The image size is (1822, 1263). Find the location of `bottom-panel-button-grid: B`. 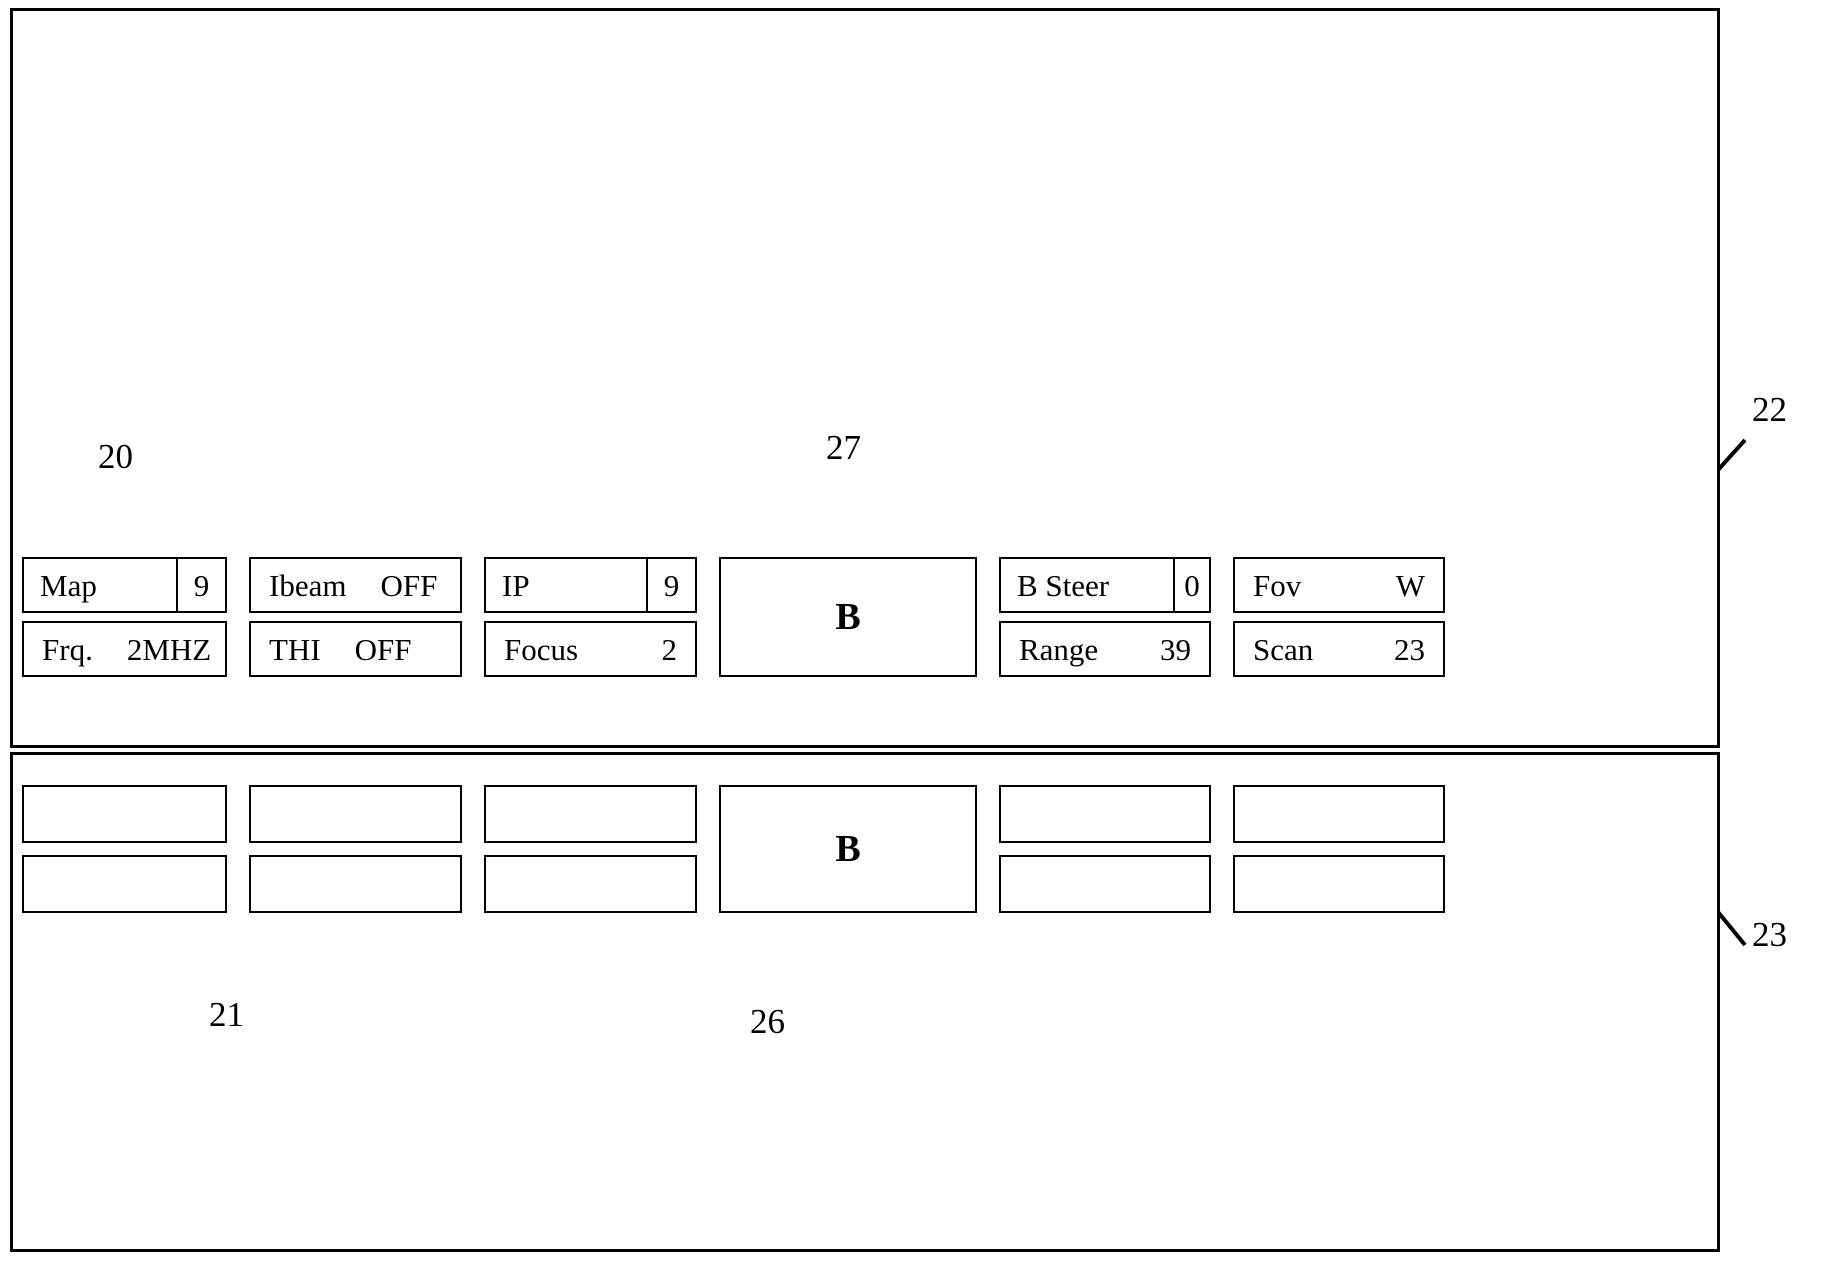

bottom-panel-button-grid: B is located at coordinates (733, 849).